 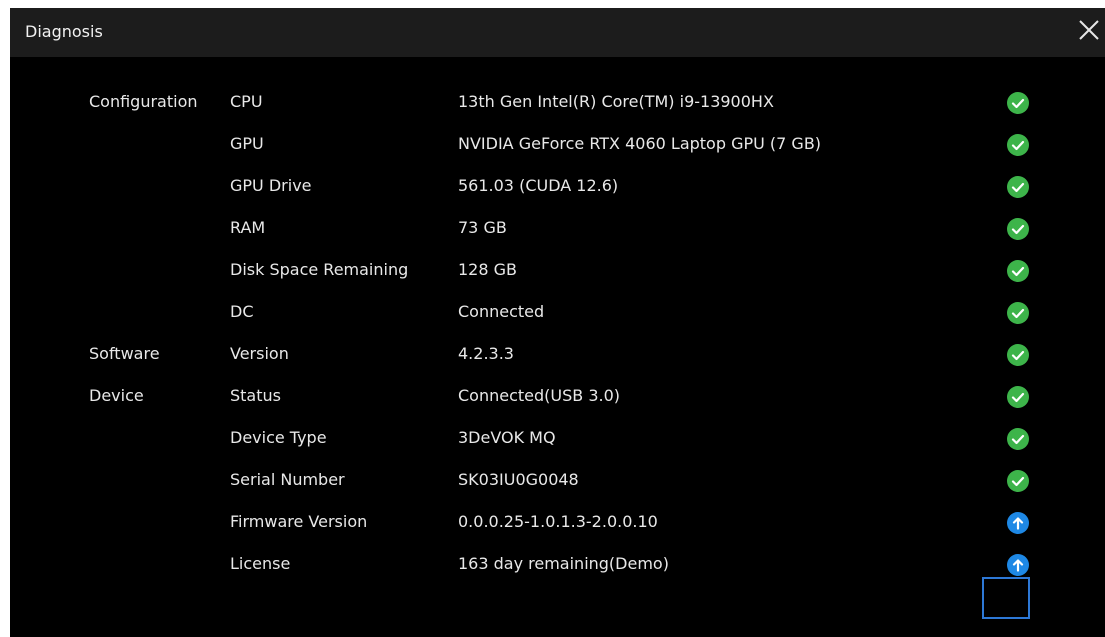 I want to click on item-label: GPU Drive, so click(x=271, y=185).